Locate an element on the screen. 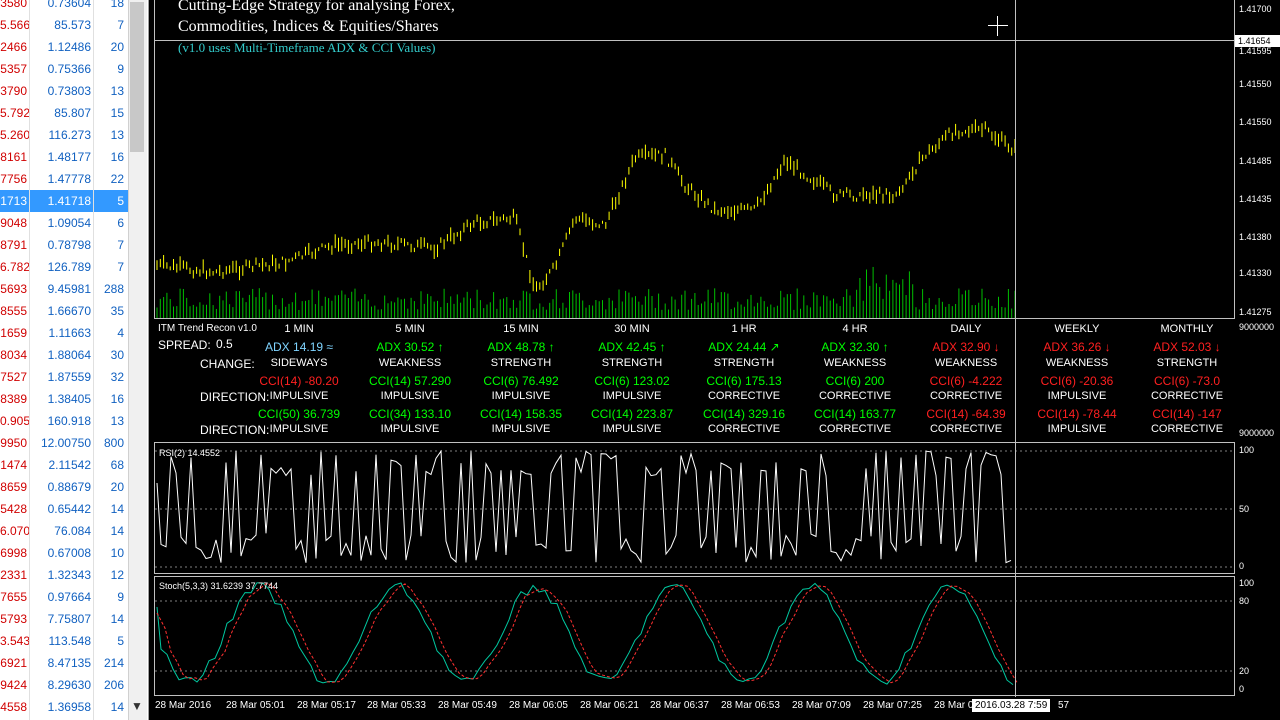 The image size is (1280, 720). market-watch-row: 8659 0.88679 20 is located at coordinates (64, 487).